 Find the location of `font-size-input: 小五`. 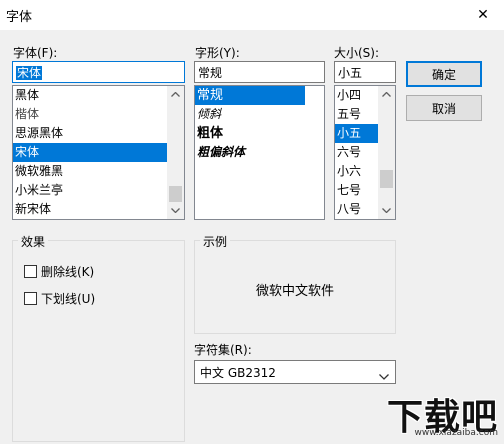

font-size-input: 小五 is located at coordinates (365, 72).